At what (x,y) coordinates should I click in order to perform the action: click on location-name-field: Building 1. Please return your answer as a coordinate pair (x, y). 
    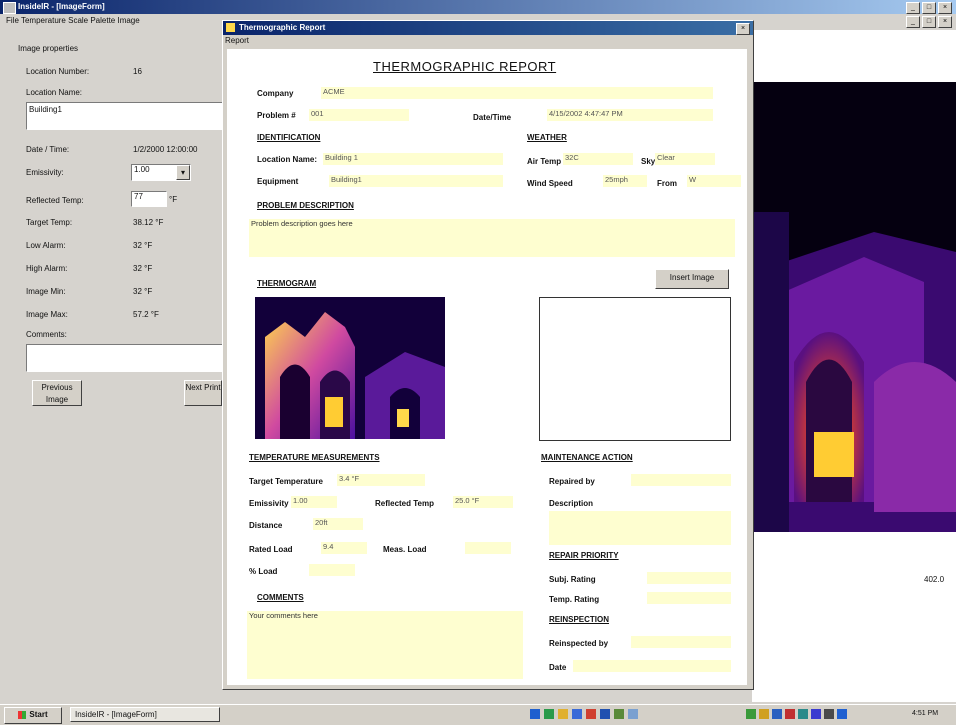
    Looking at the image, I should click on (413, 159).